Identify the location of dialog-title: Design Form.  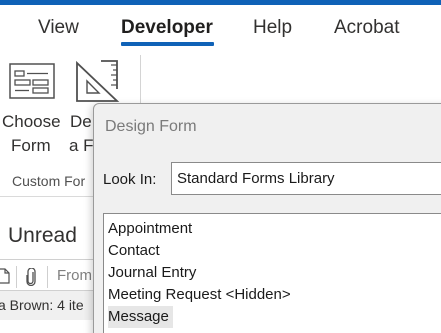
(151, 126).